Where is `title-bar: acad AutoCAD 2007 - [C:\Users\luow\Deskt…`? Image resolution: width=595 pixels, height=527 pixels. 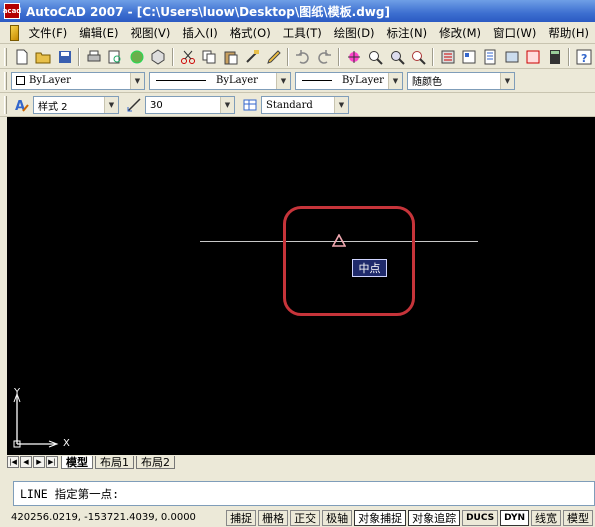
title-bar: acad AutoCAD 2007 - [C:\Users\luow\Deskt… is located at coordinates (297, 11).